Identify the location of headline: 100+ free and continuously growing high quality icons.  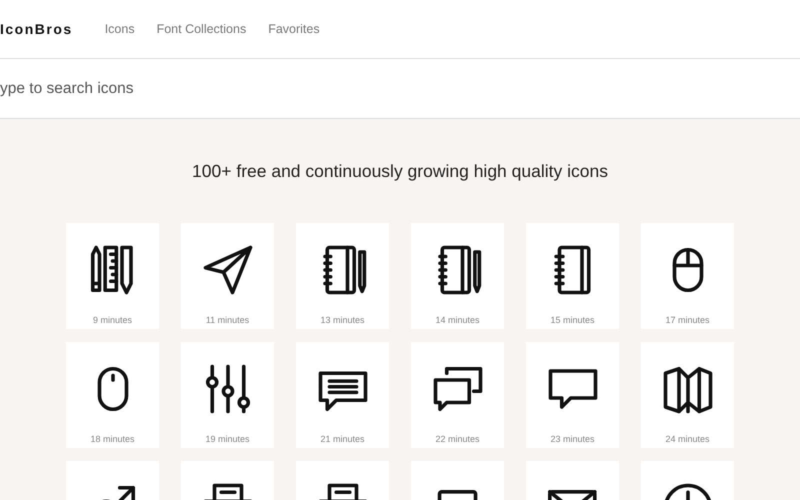
(400, 171).